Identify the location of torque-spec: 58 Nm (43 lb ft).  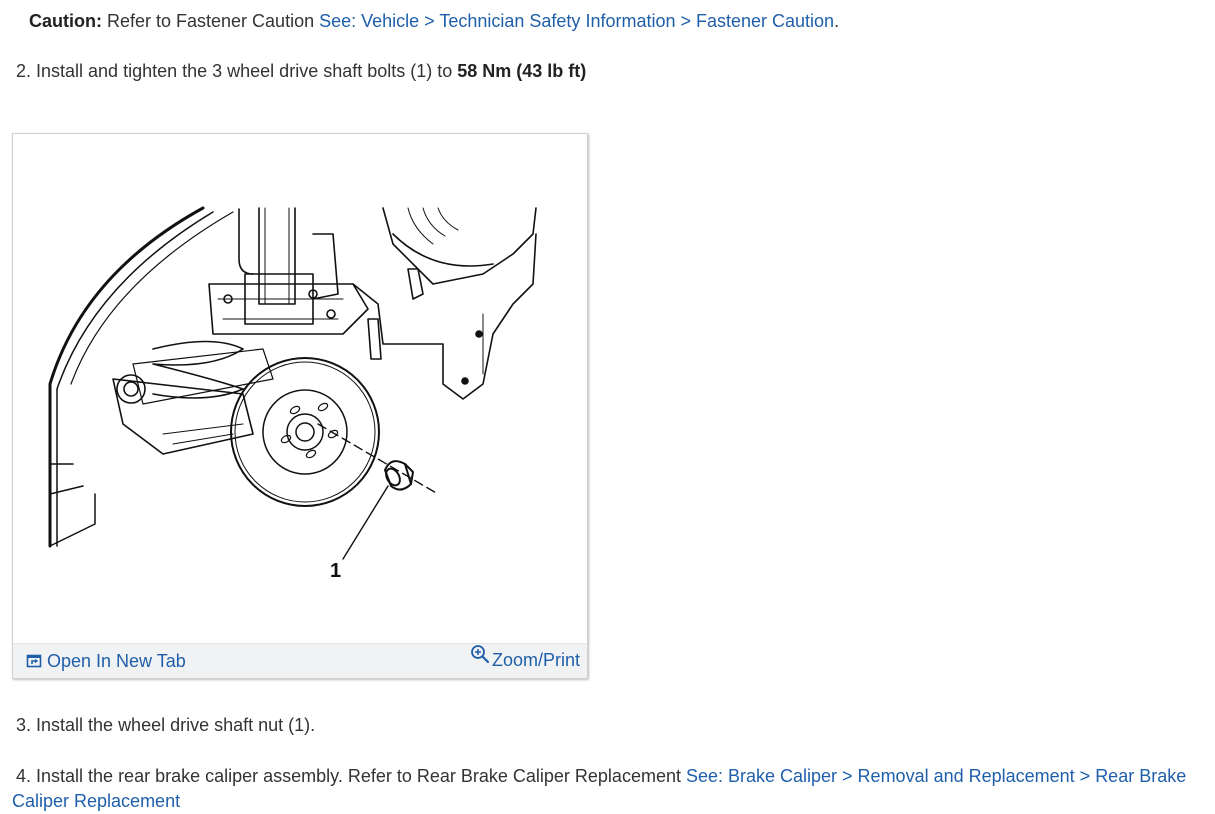
(522, 71).